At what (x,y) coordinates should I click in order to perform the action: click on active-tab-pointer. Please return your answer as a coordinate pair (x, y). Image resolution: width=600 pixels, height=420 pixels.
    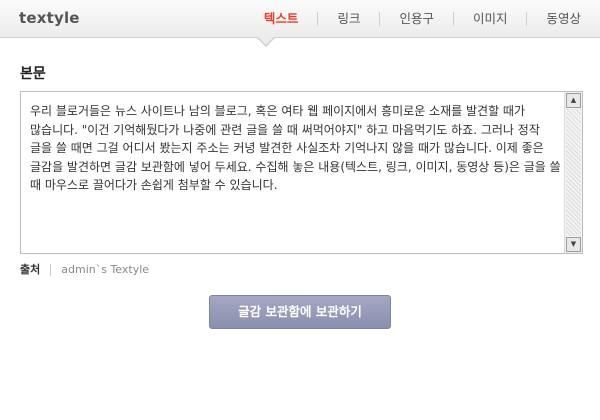
    Looking at the image, I should click on (266, 41).